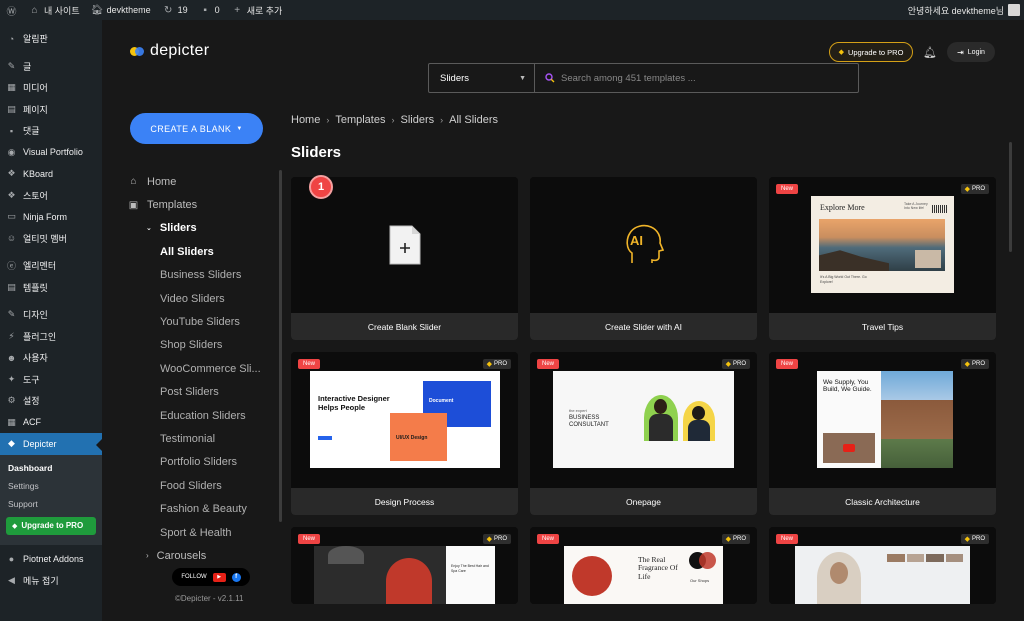 This screenshot has height=621, width=1024. What do you see at coordinates (196, 128) in the screenshot?
I see `create-blank-button: CREATE A BLANK ▼` at bounding box center [196, 128].